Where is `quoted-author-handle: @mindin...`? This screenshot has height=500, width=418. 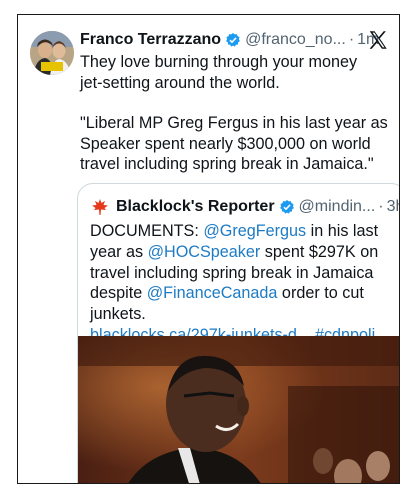
quoted-author-handle: @mindin... is located at coordinates (337, 207).